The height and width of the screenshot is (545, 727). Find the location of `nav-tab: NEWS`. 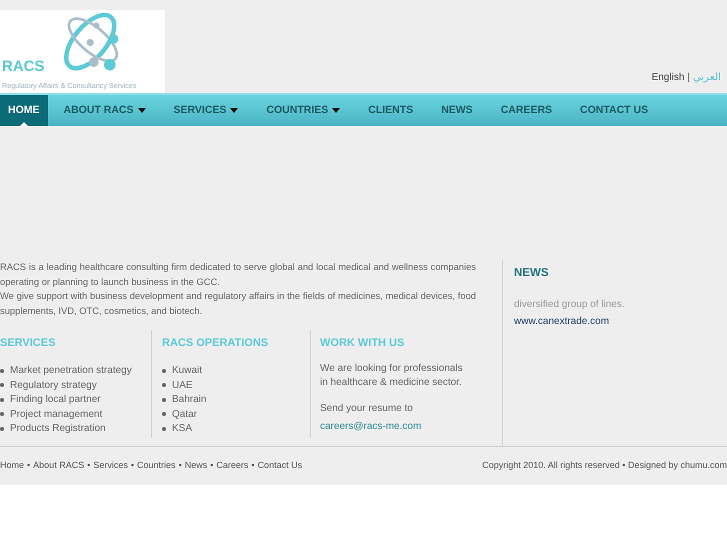

nav-tab: NEWS is located at coordinates (457, 110).